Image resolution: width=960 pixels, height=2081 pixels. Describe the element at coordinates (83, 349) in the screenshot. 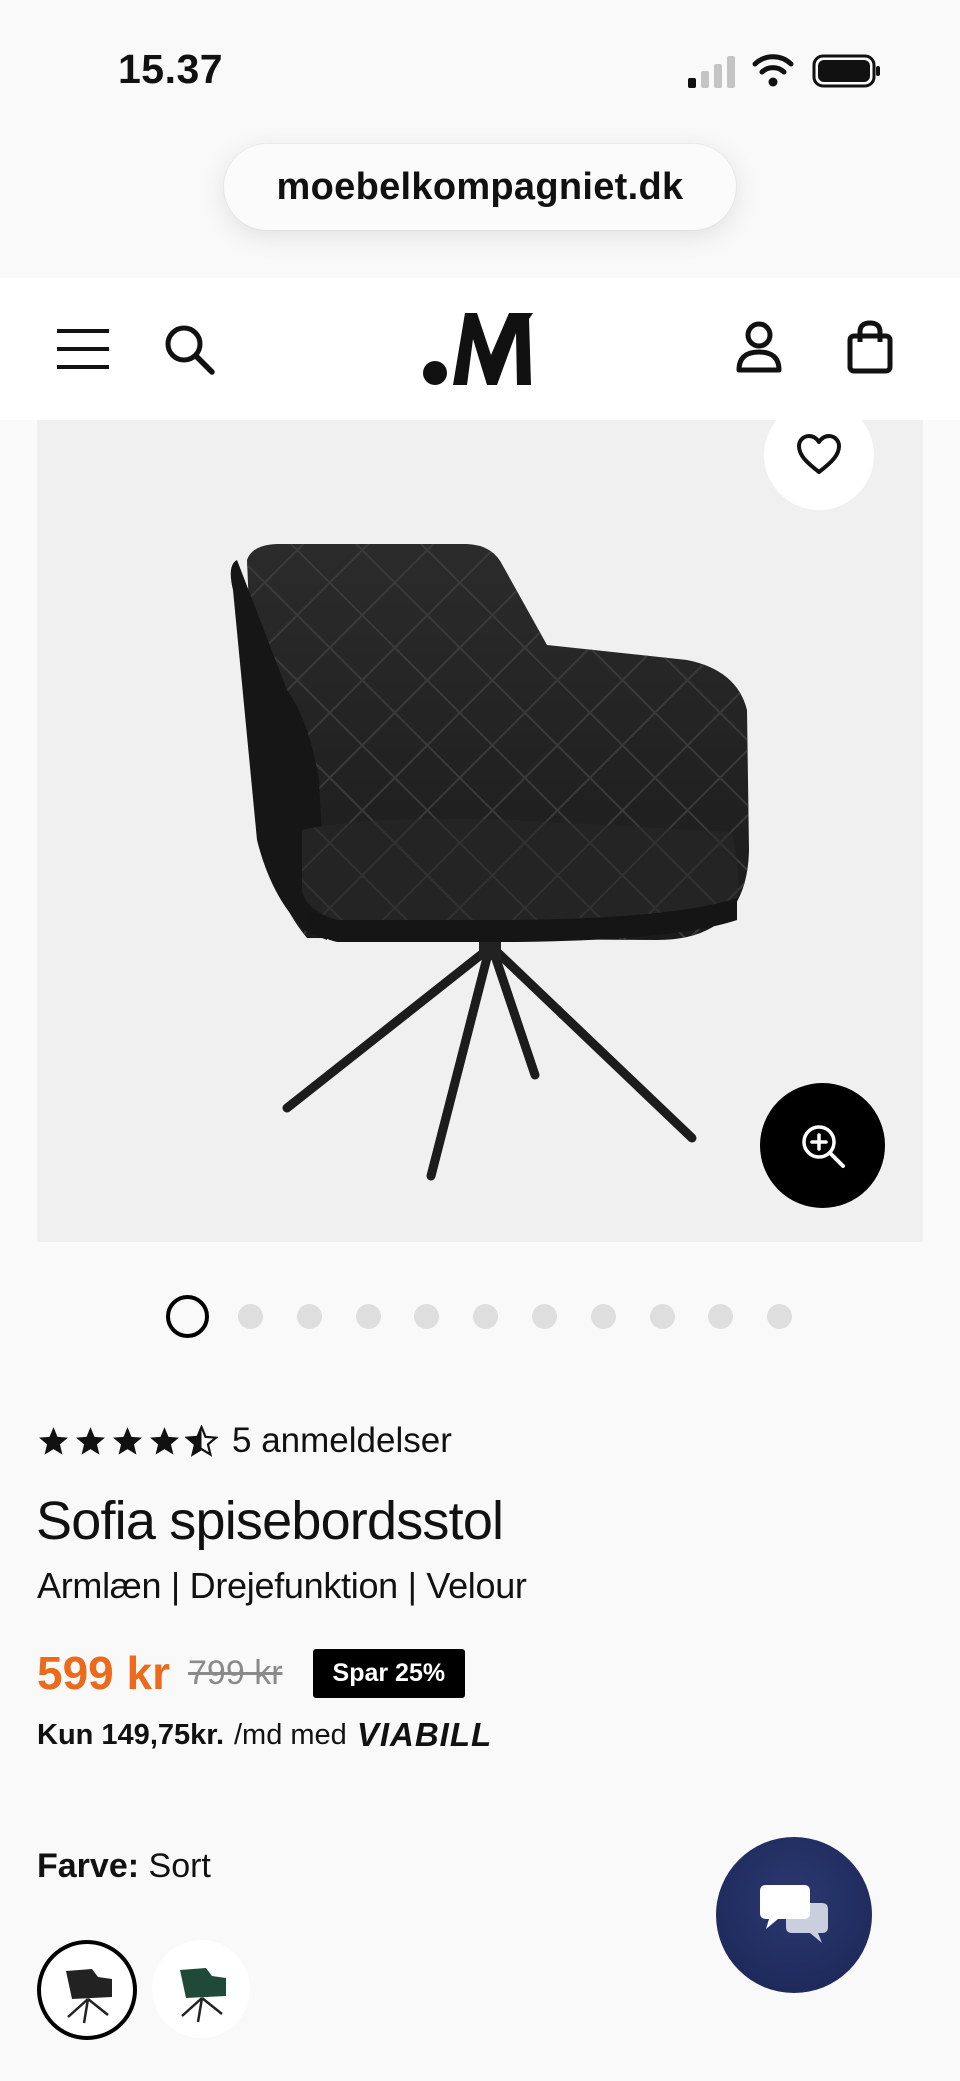

I see `hamburger-menu-icon` at that location.